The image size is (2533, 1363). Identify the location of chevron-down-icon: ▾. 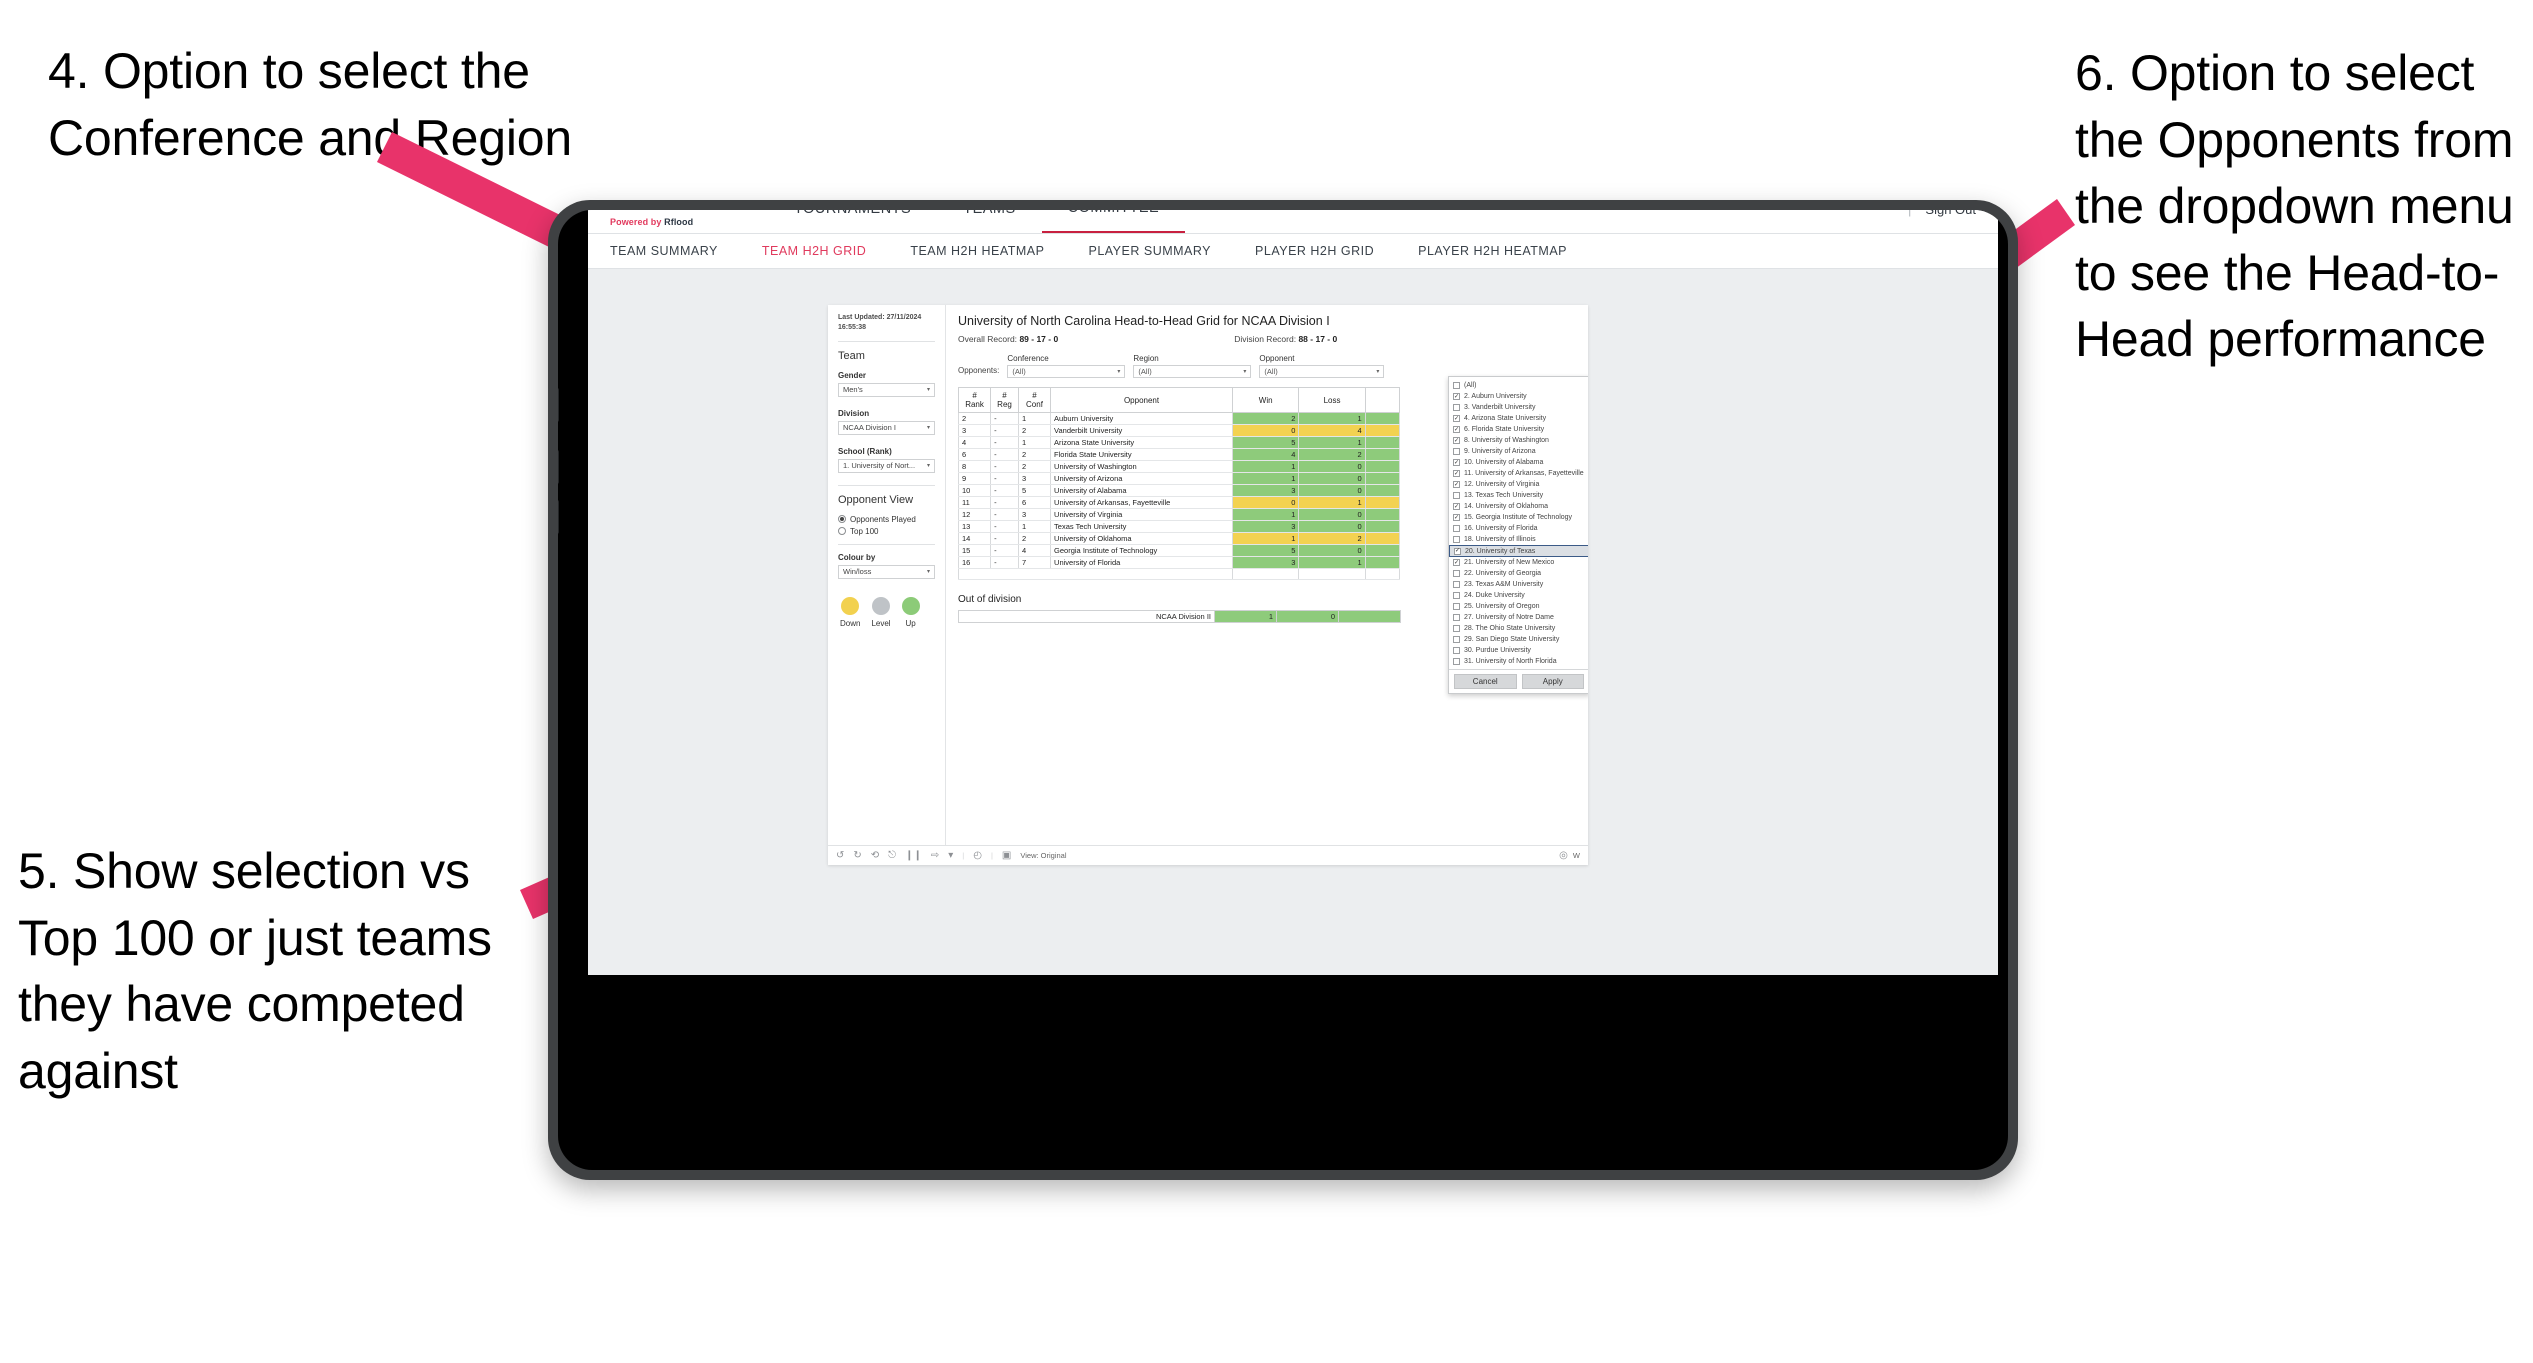
(950, 855).